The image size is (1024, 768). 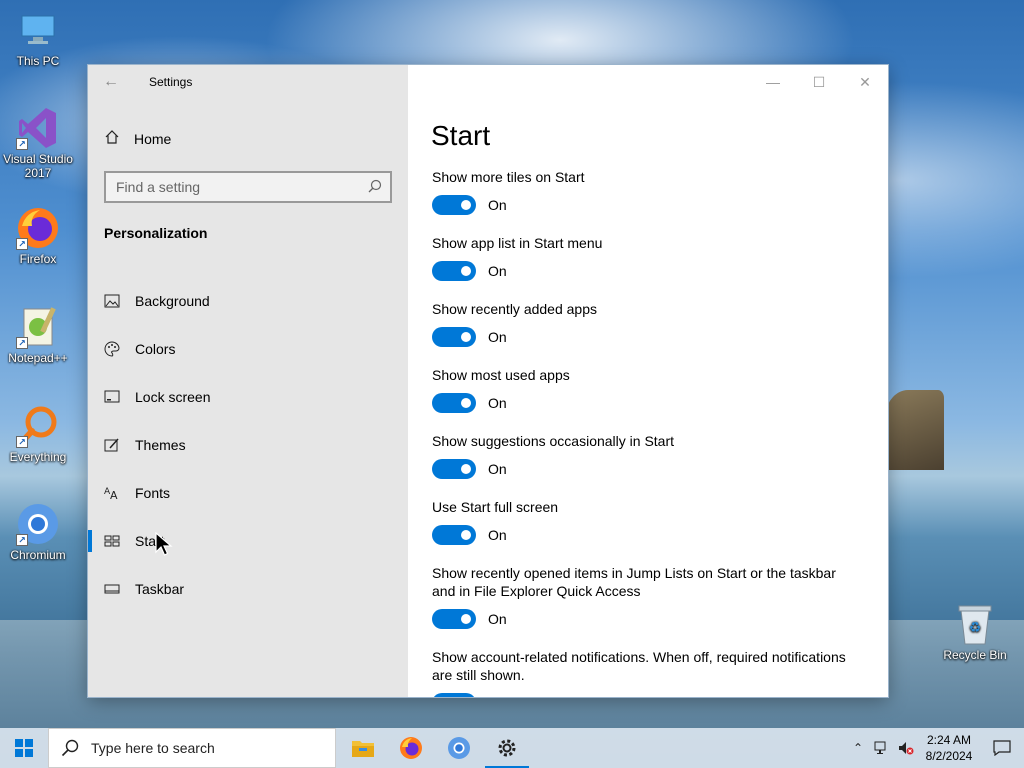 What do you see at coordinates (647, 323) in the screenshot?
I see `setting-recently-added: Show recently added apps On` at bounding box center [647, 323].